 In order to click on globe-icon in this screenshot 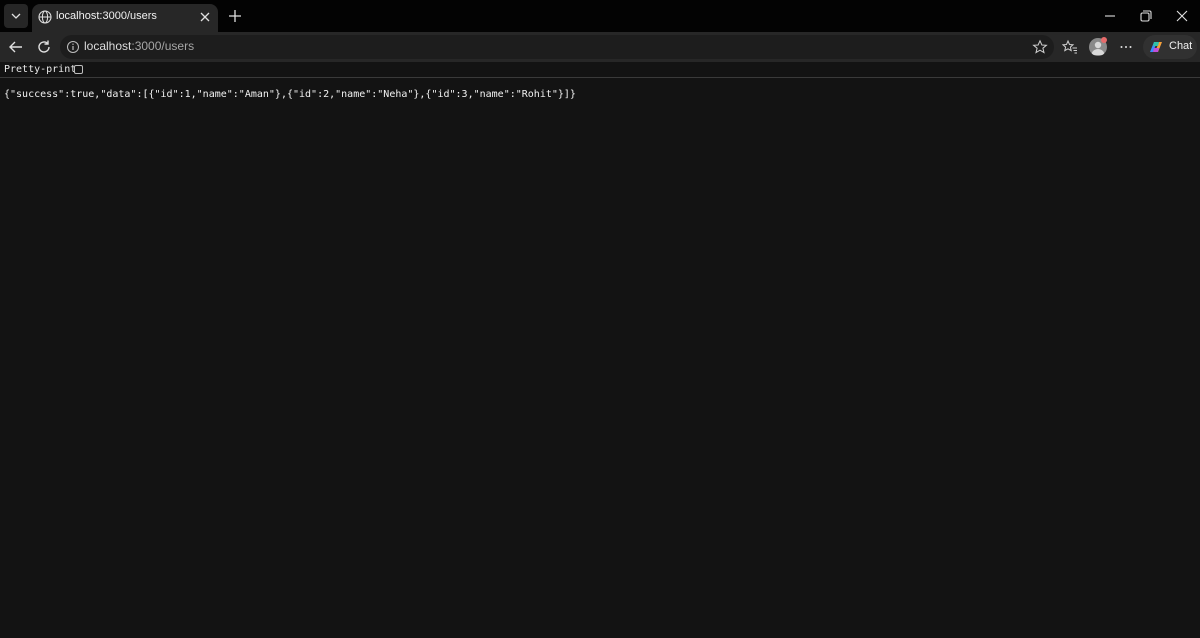, I will do `click(45, 17)`.